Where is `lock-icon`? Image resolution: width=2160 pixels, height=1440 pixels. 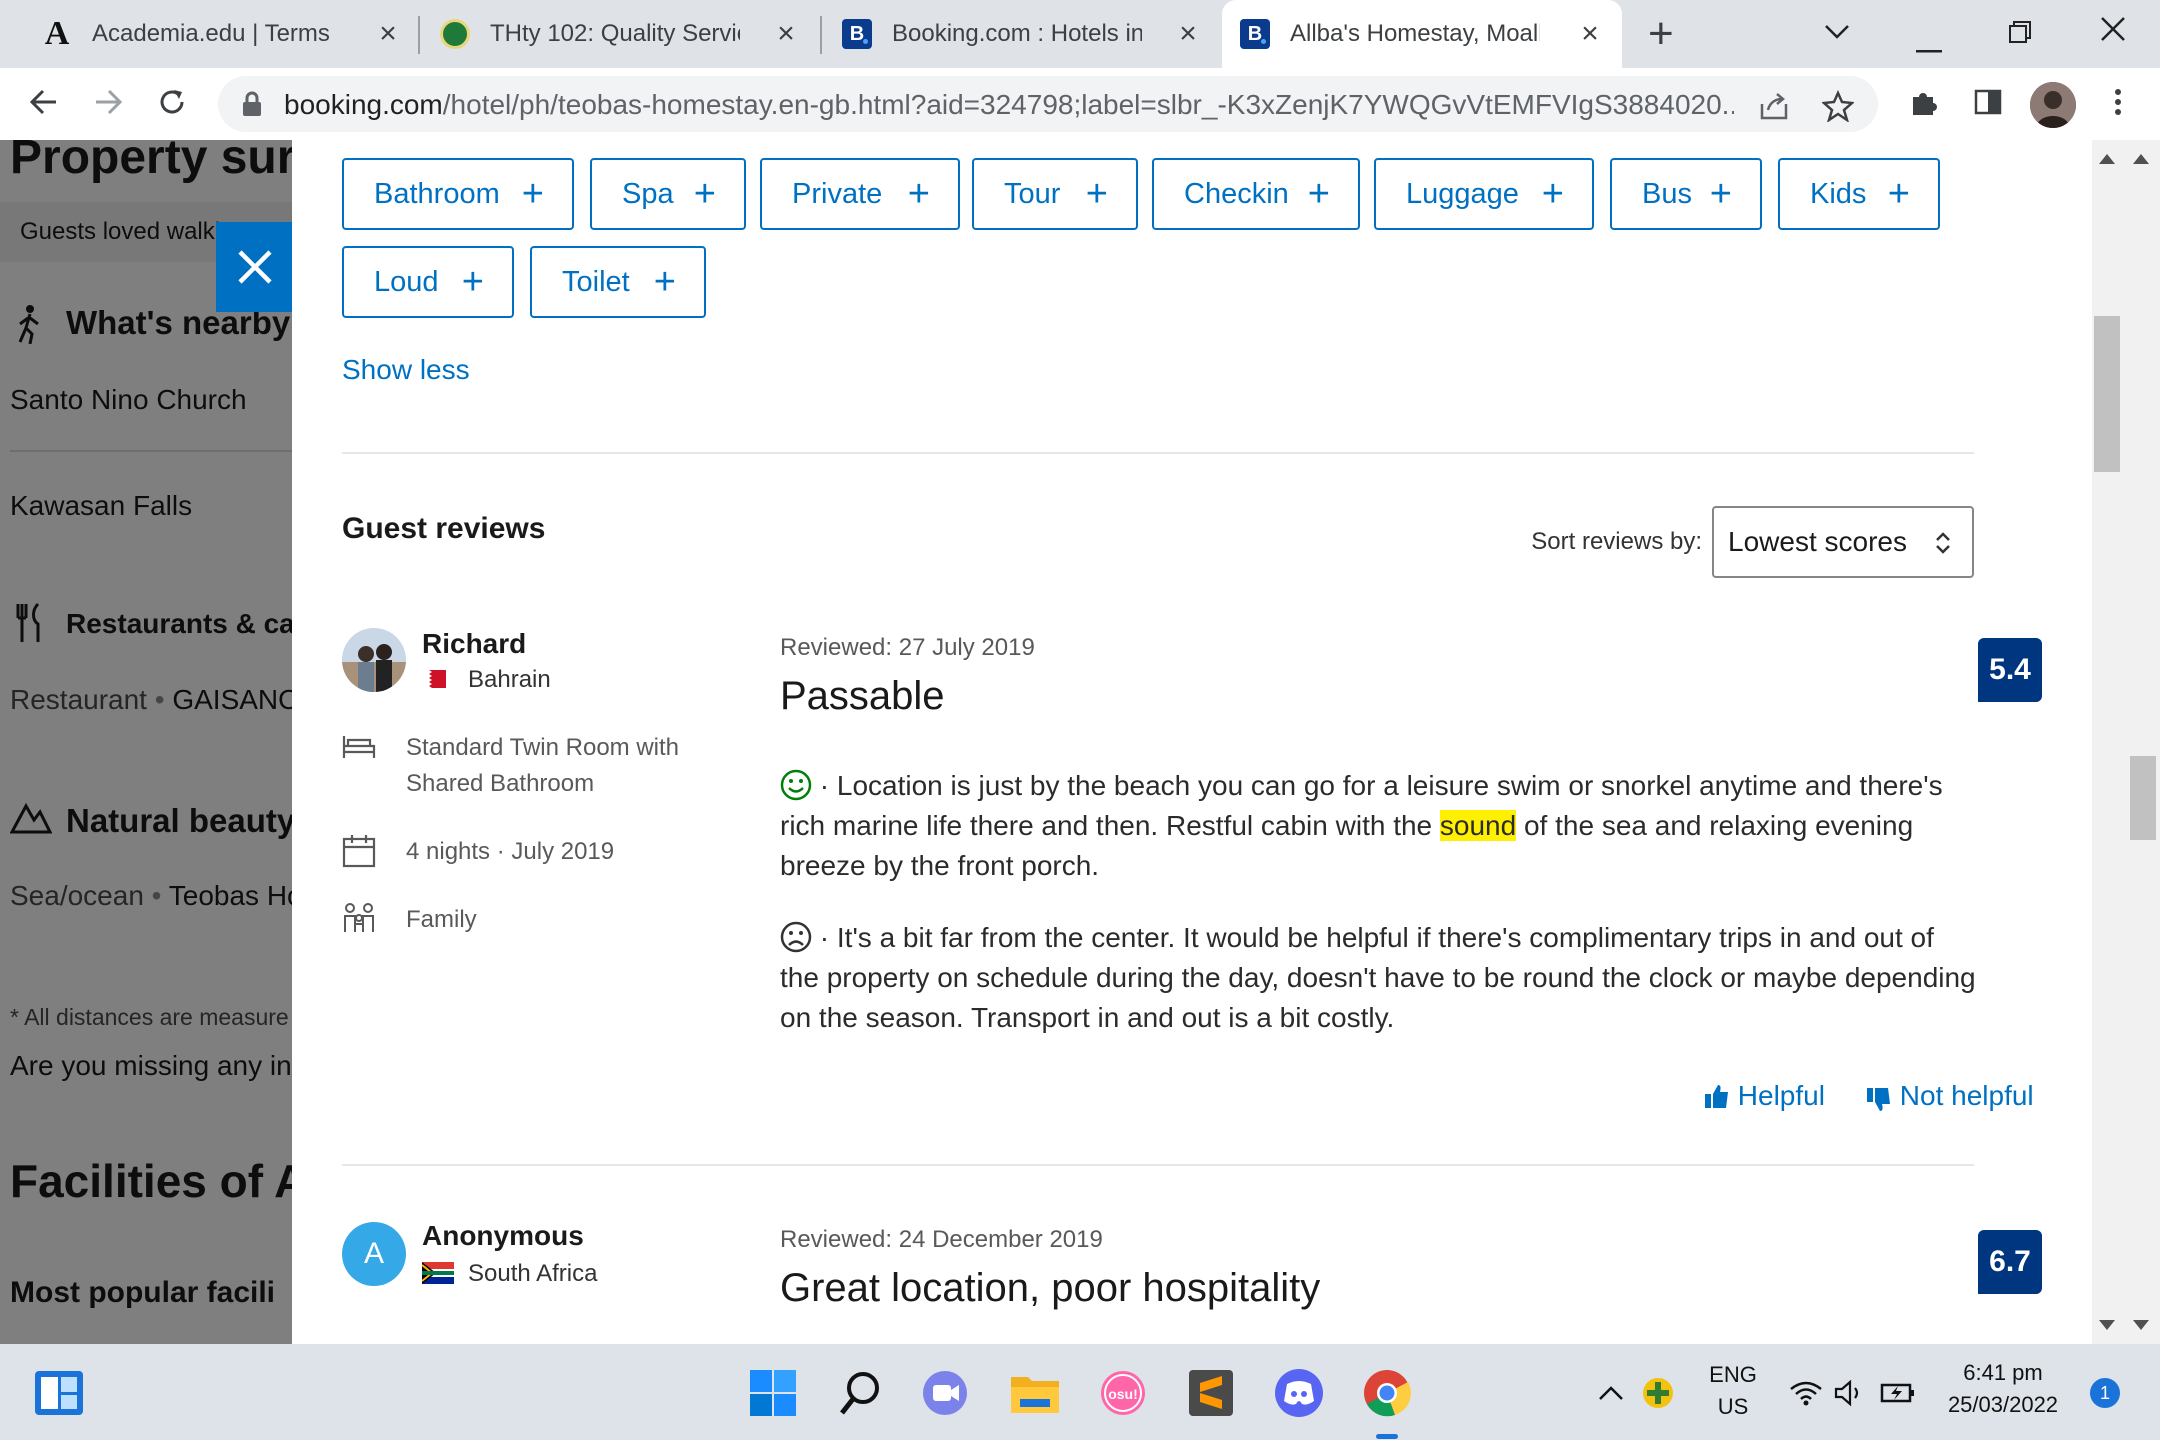
lock-icon is located at coordinates (252, 104).